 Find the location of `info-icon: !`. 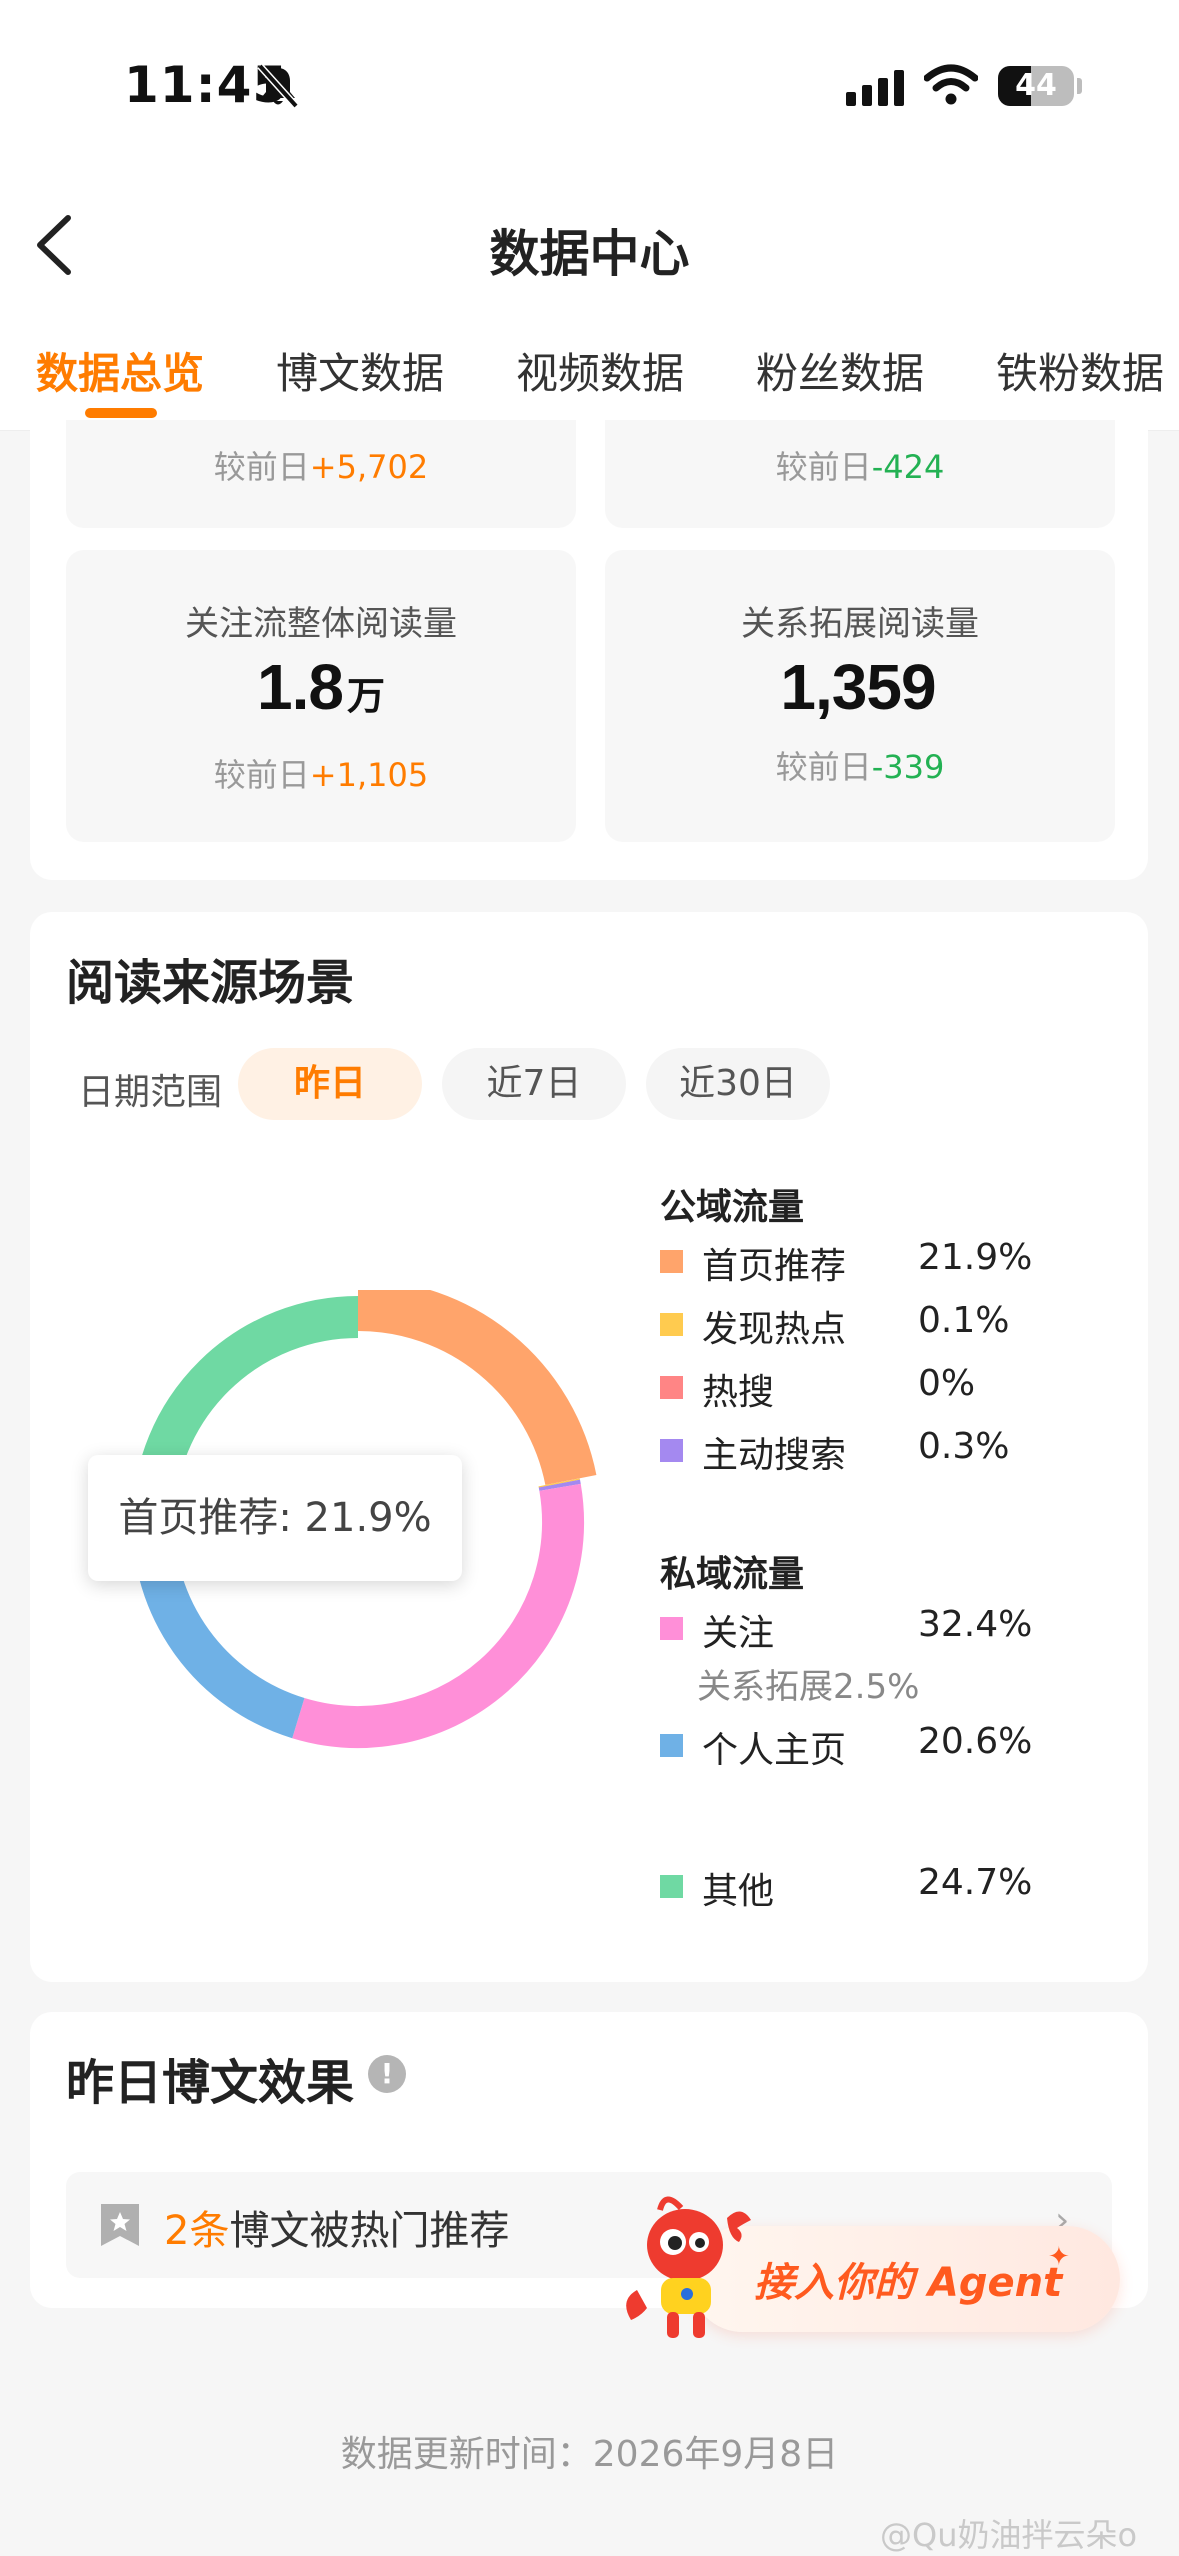

info-icon: ! is located at coordinates (387, 2074).